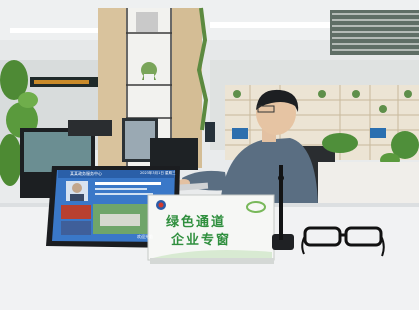  Describe the element at coordinates (158, 173) in the screenshot. I see `tablet-time-text: 2023年3月1日 星期三` at that location.